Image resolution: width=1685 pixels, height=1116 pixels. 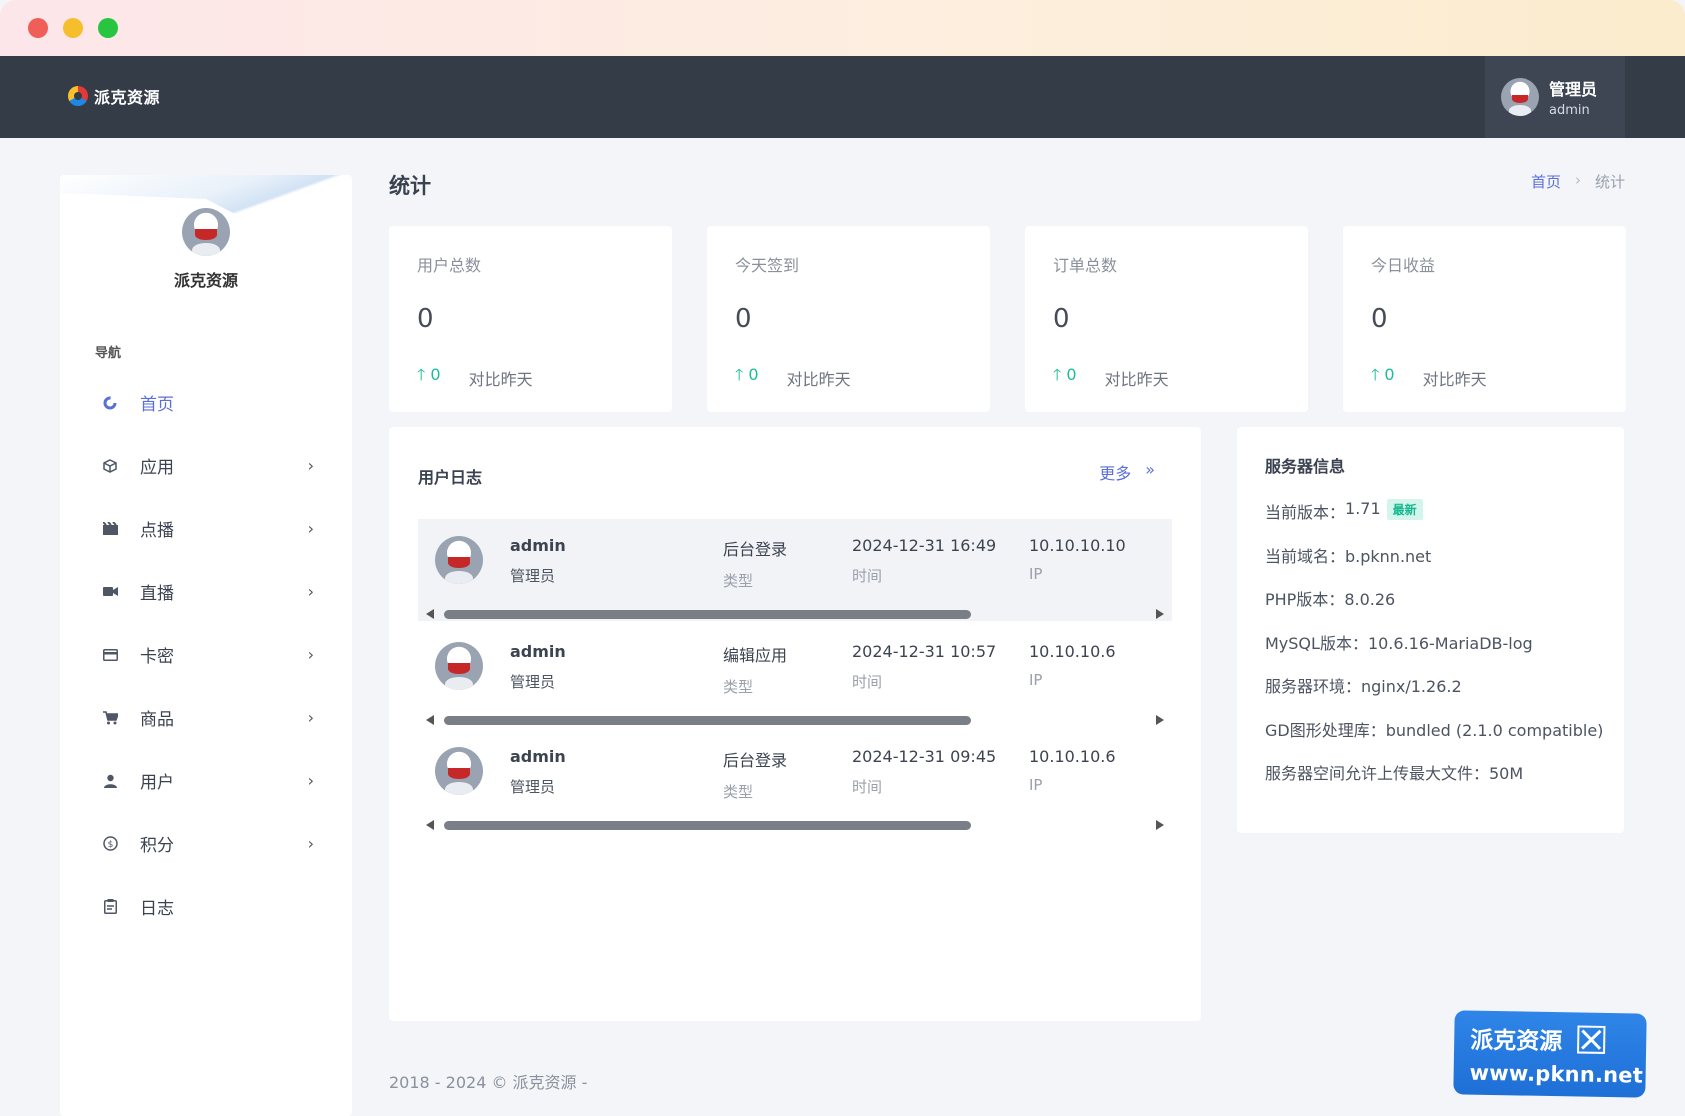 I want to click on server-domain: 当前域名：b.pknn.net, so click(x=1348, y=556).